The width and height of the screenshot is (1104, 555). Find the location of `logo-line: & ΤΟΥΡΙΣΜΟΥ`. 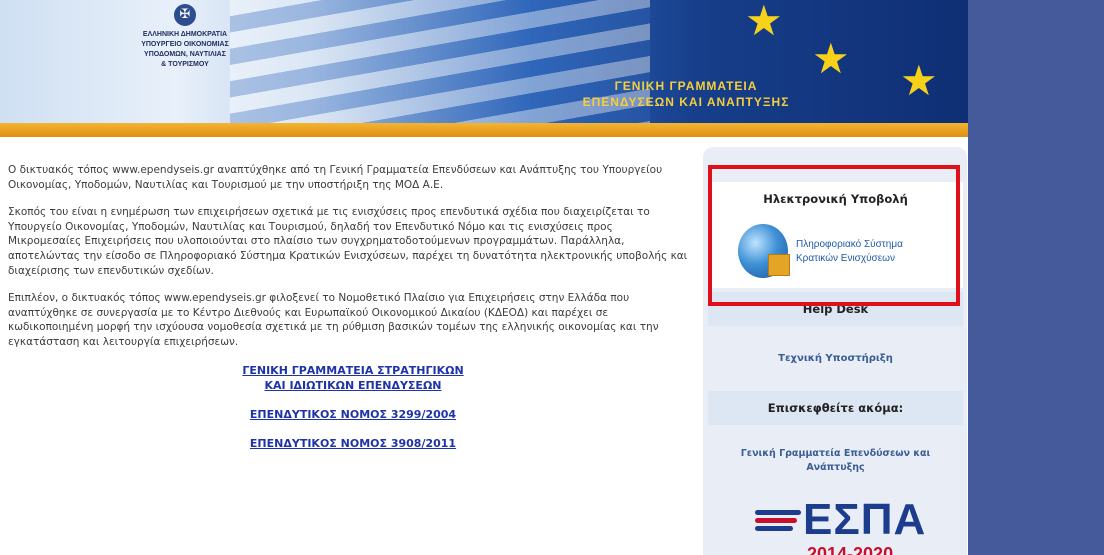

logo-line: & ΤΟΥΡΙΣΜΟΥ is located at coordinates (185, 64).